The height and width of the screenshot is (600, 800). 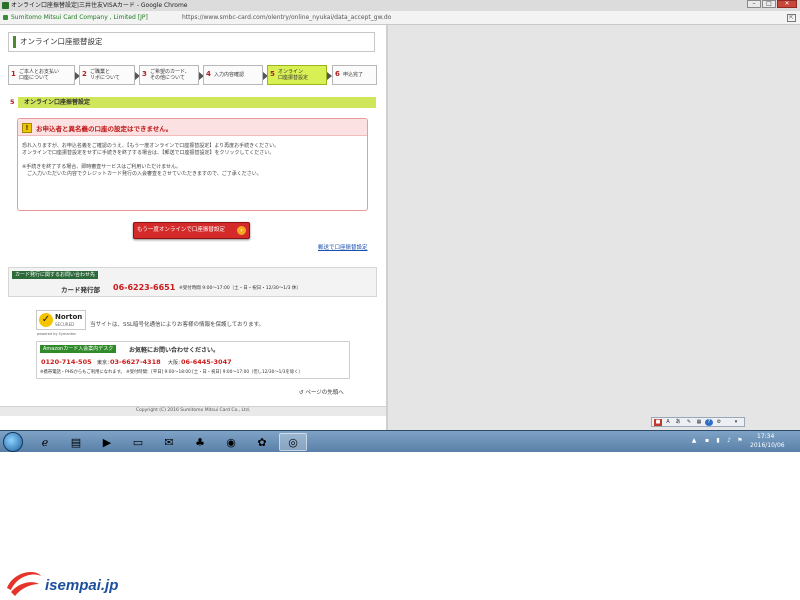 I want to click on isempai-logo: isempai.jp, so click(x=70, y=582).